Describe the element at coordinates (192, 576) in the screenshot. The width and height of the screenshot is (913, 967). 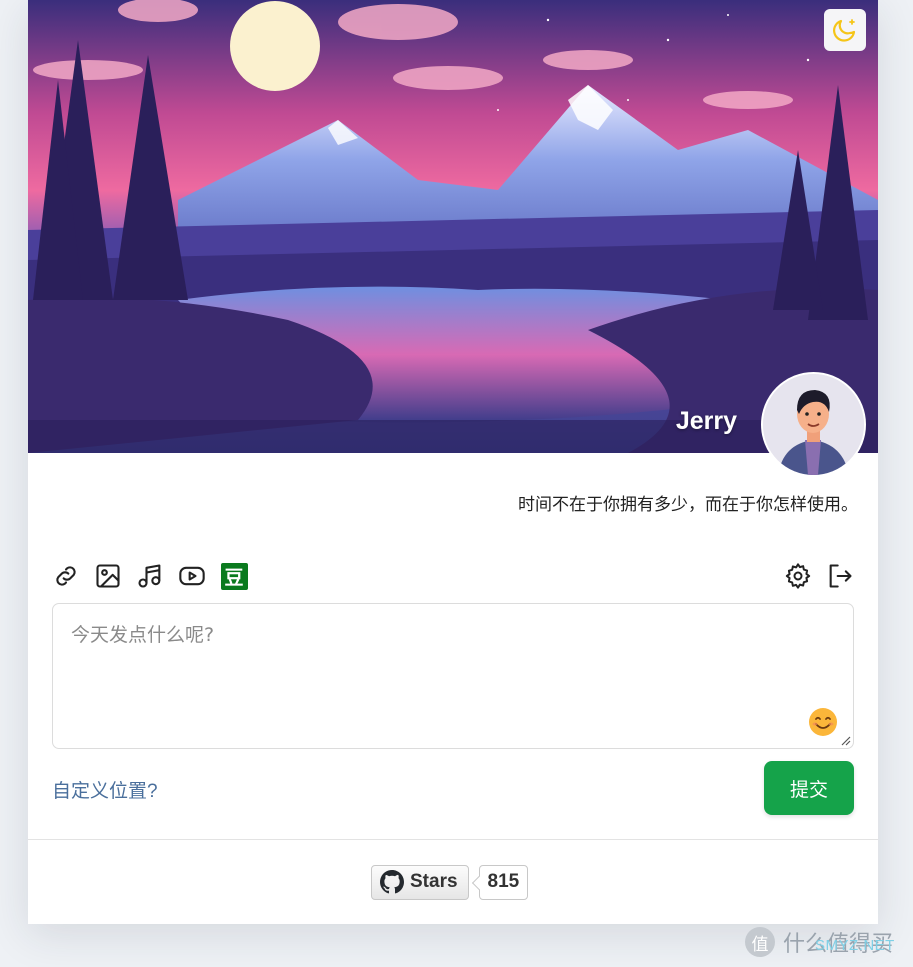
I see `video-icon` at that location.